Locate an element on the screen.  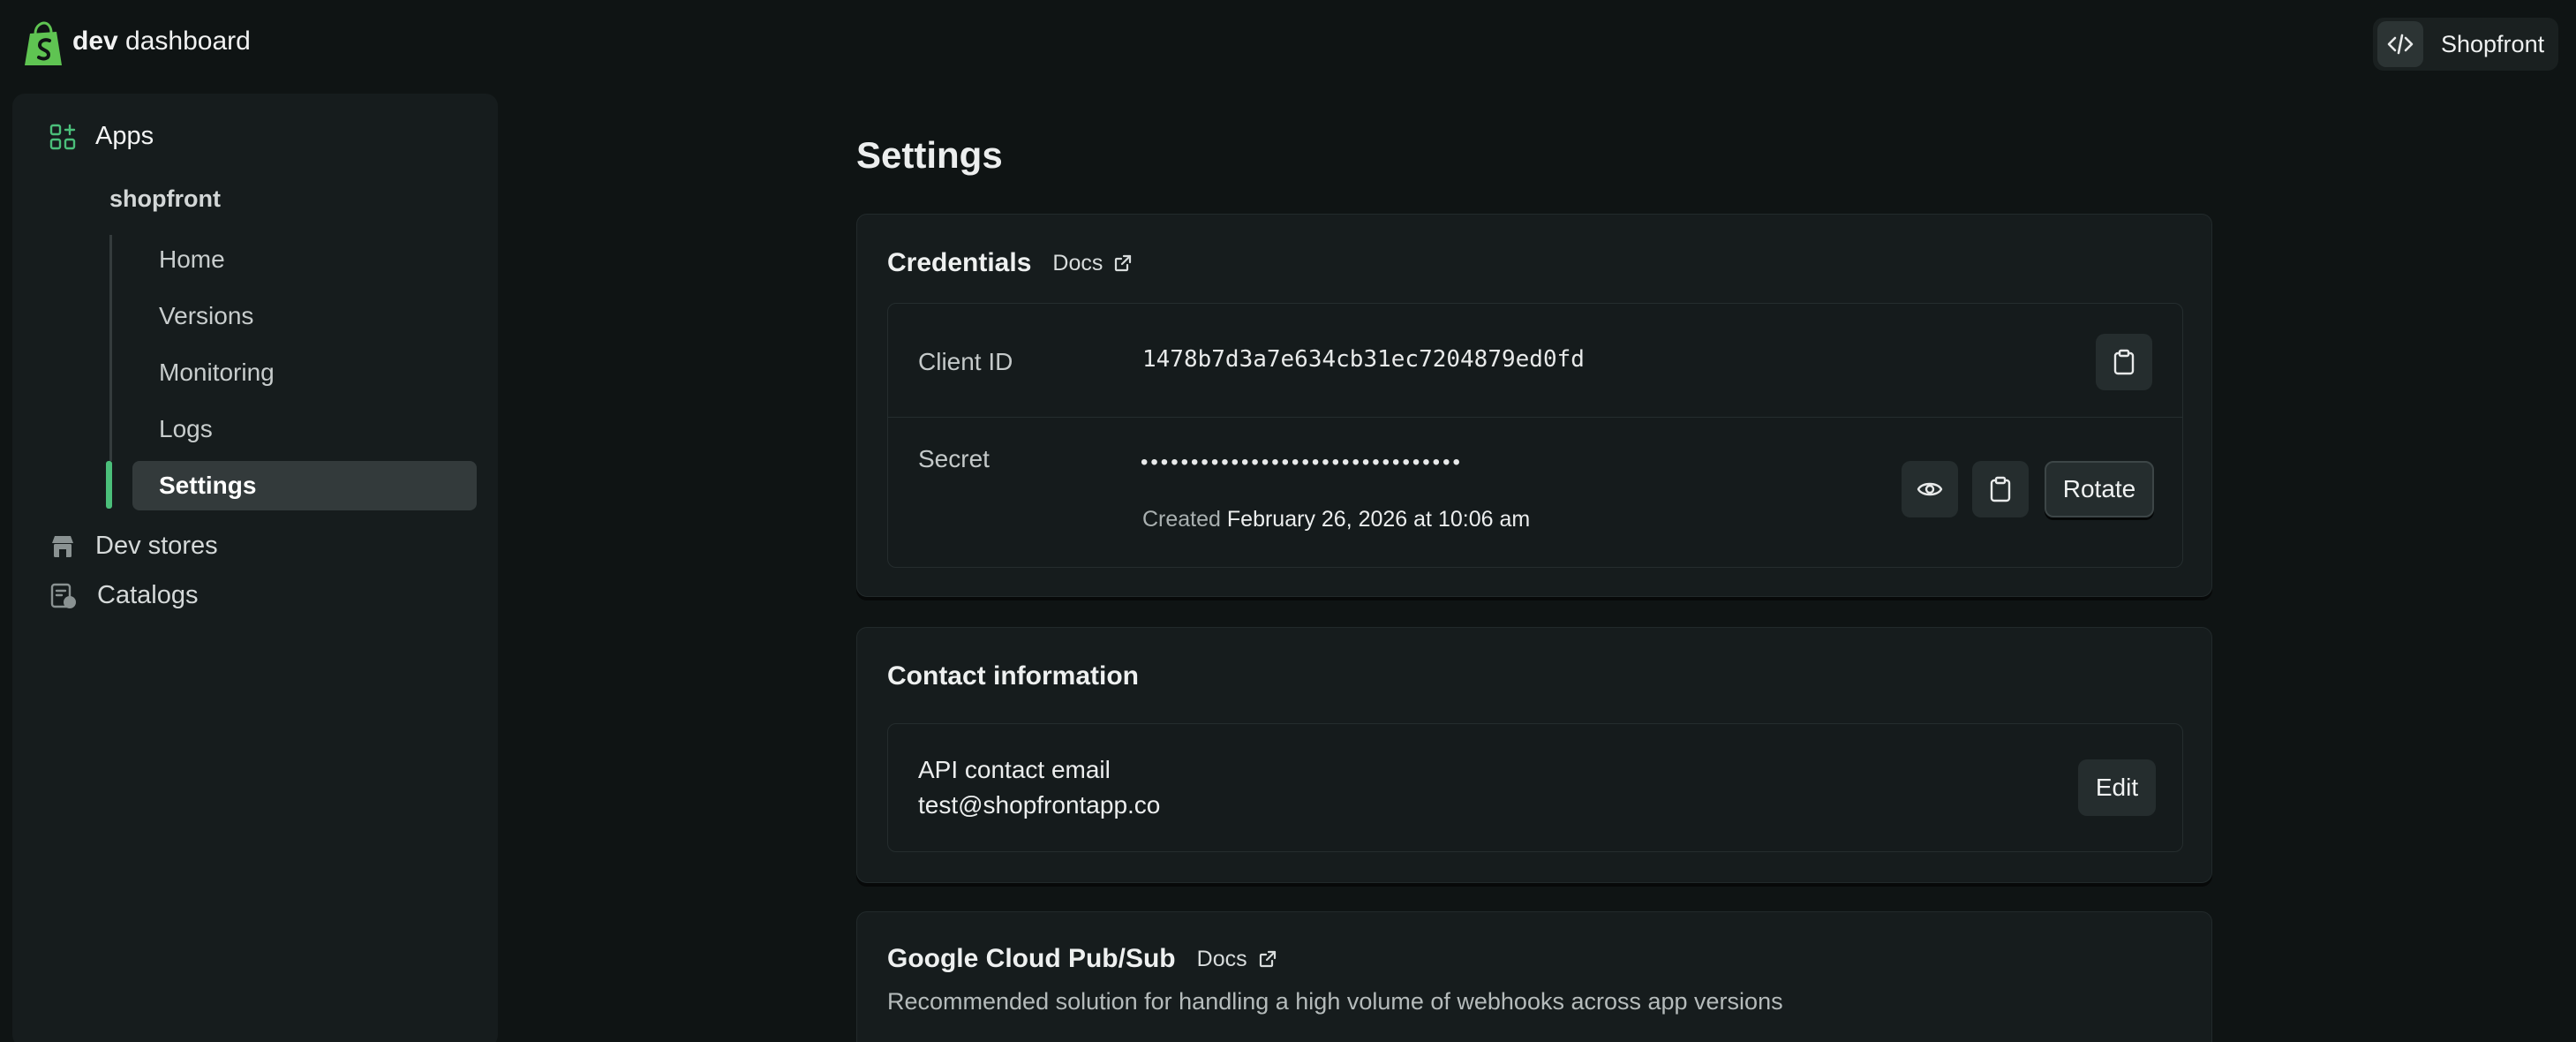
copy-secret-button is located at coordinates (2001, 489).